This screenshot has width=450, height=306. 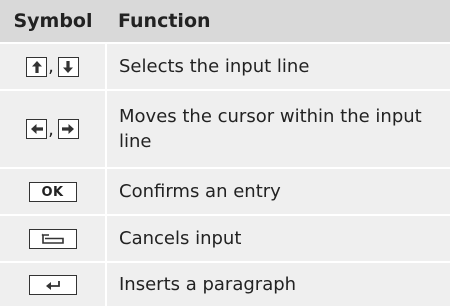 I want to click on down-arrow-icon, so click(x=68, y=66).